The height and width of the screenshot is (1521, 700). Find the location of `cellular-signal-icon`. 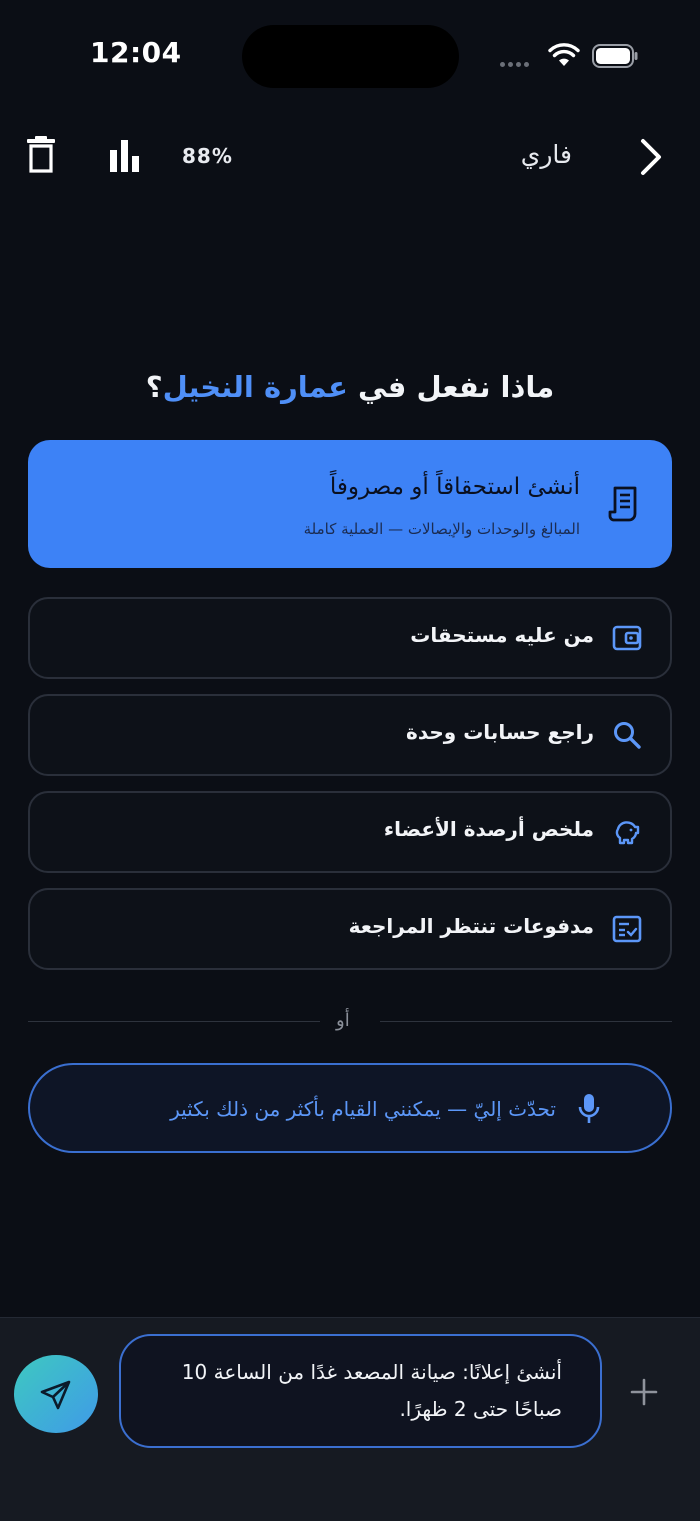

cellular-signal-icon is located at coordinates (514, 64).